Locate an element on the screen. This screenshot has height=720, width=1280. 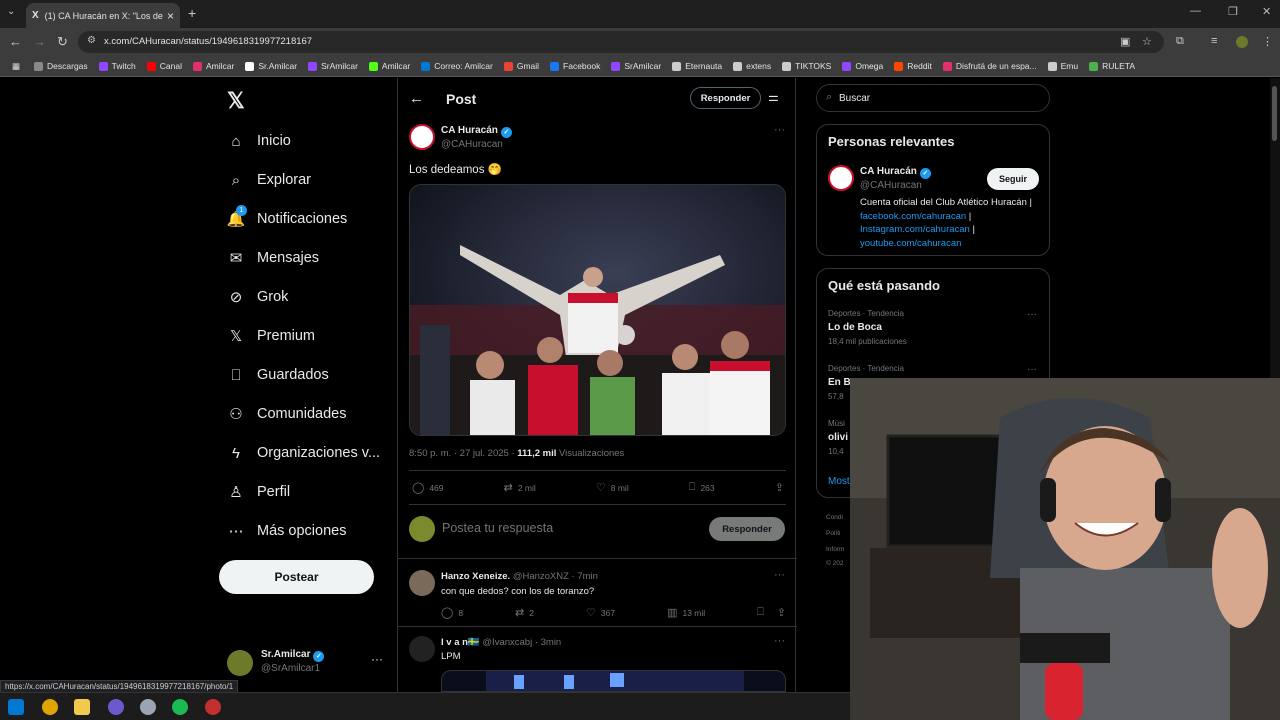
menu-icon: ⋮ is located at coordinates (1267, 41).